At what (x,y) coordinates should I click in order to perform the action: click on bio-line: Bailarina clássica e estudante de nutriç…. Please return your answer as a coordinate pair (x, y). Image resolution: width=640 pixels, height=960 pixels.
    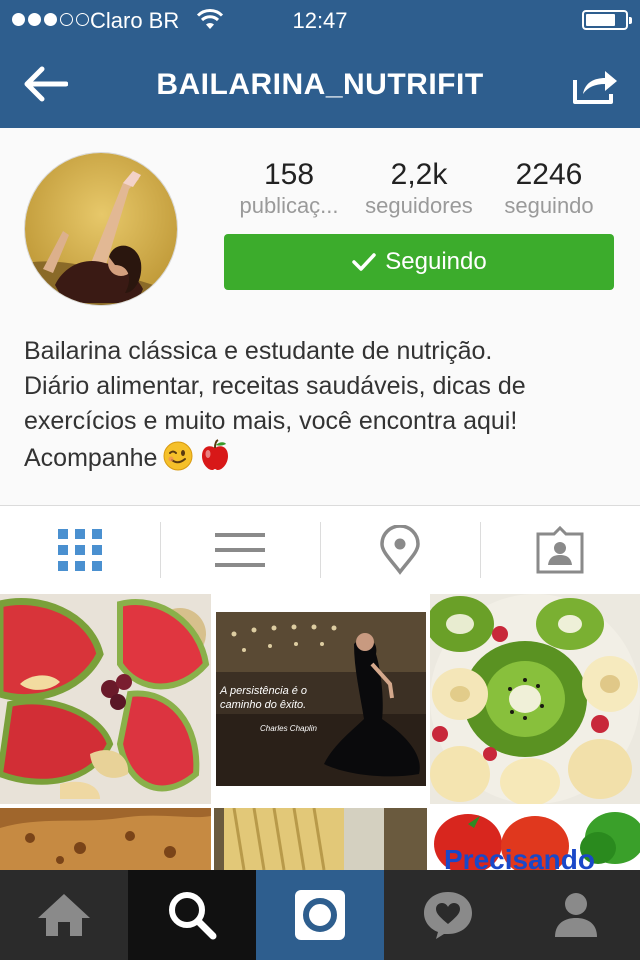
    Looking at the image, I should click on (258, 351).